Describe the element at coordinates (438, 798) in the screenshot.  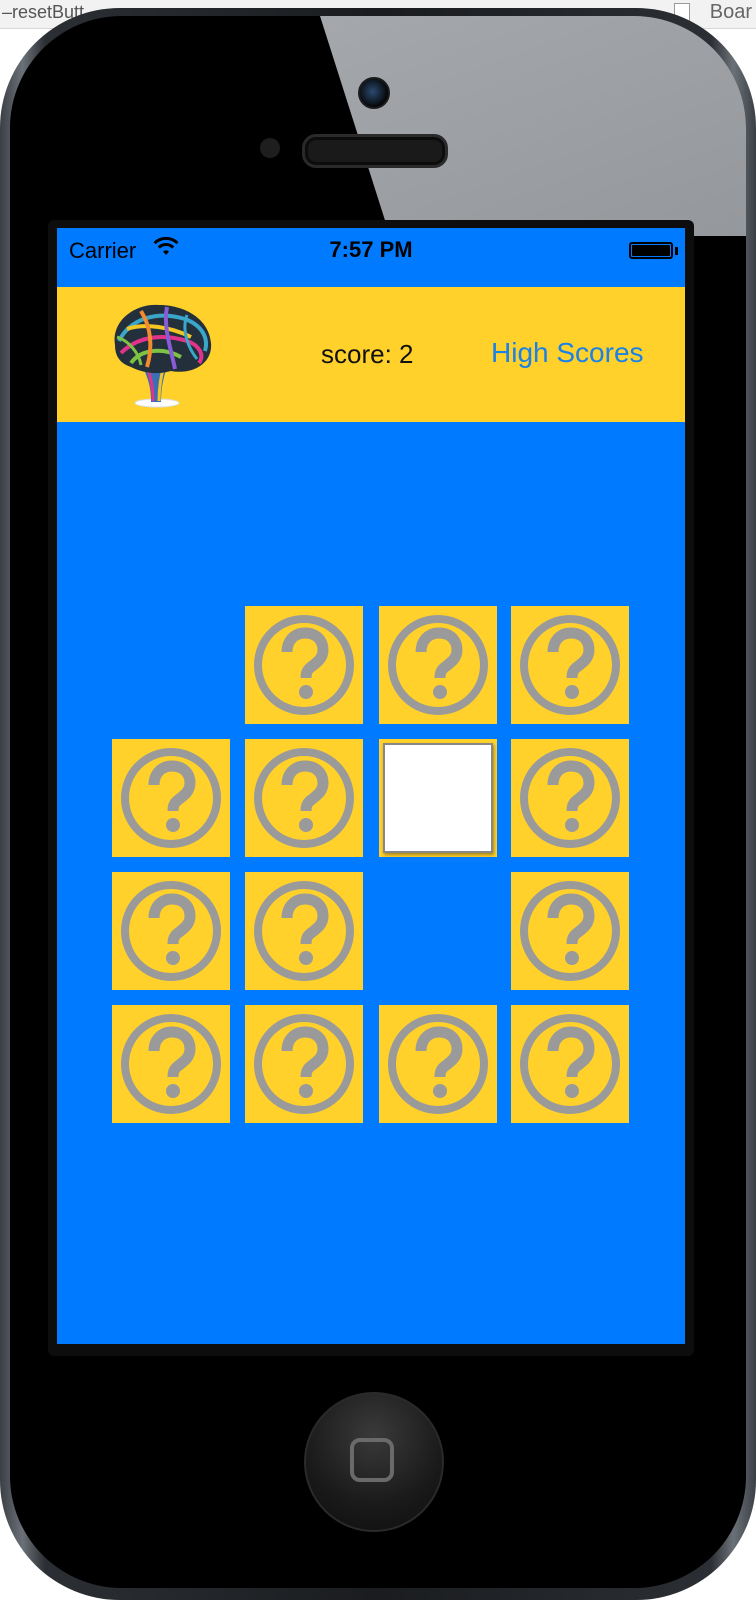
I see `memory-card-revealed` at that location.